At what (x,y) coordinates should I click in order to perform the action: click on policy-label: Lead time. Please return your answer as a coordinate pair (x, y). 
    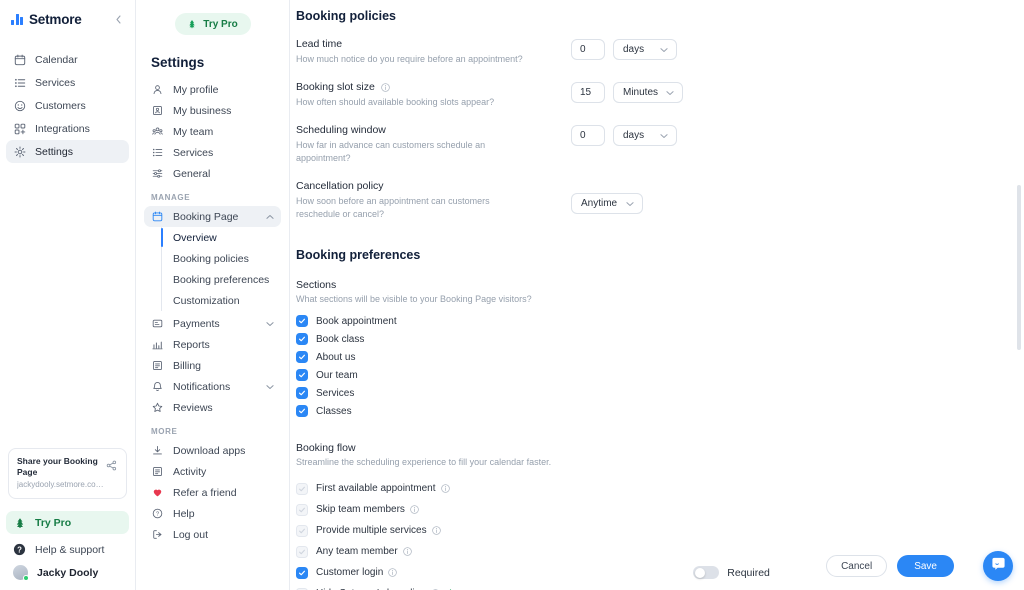
    Looking at the image, I should click on (319, 44).